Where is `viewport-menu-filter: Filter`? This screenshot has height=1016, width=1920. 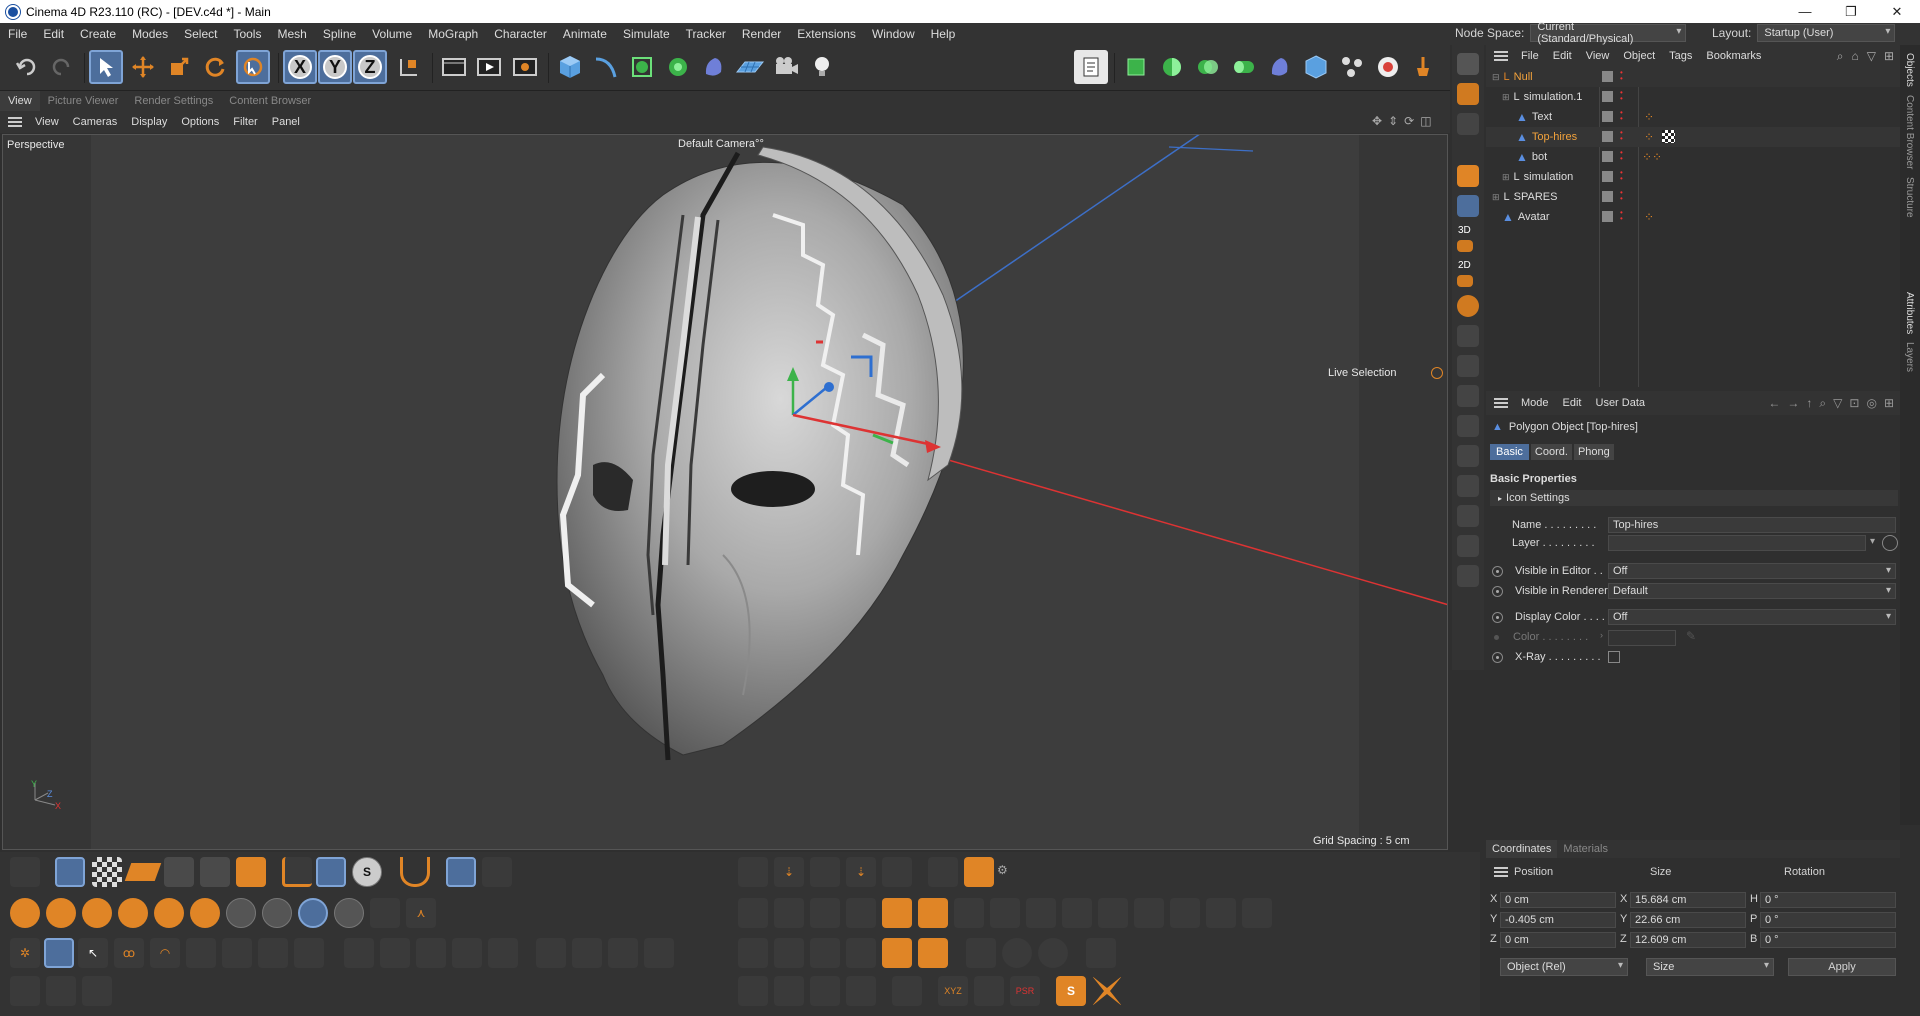 viewport-menu-filter: Filter is located at coordinates (245, 122).